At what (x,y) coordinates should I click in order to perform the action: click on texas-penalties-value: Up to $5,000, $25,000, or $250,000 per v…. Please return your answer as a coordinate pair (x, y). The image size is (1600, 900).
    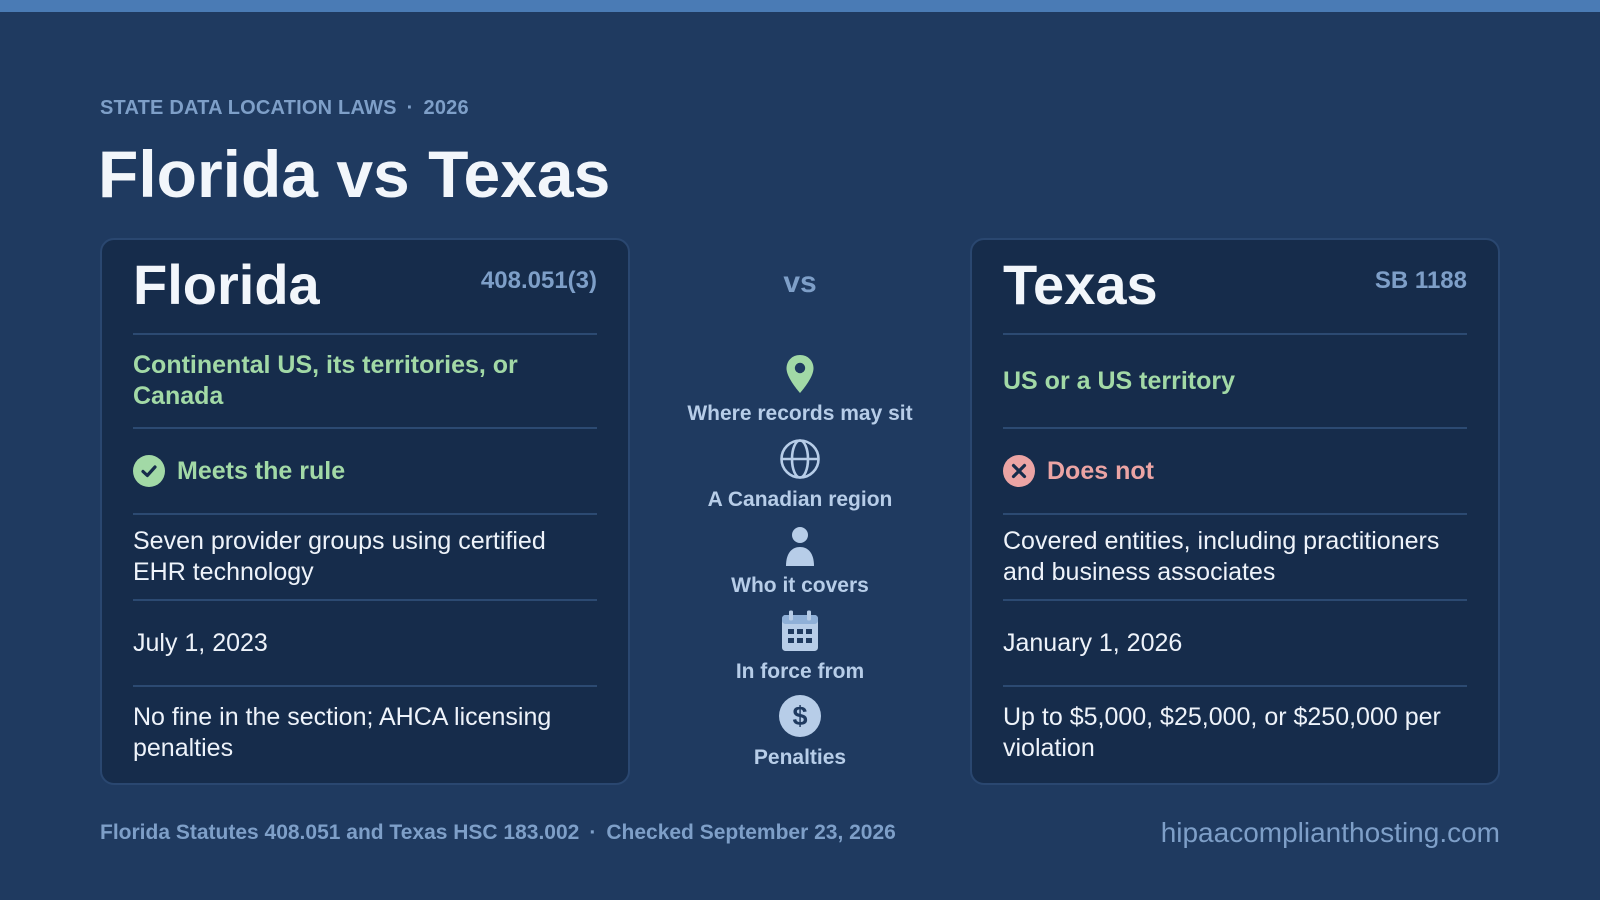
    Looking at the image, I should click on (1222, 732).